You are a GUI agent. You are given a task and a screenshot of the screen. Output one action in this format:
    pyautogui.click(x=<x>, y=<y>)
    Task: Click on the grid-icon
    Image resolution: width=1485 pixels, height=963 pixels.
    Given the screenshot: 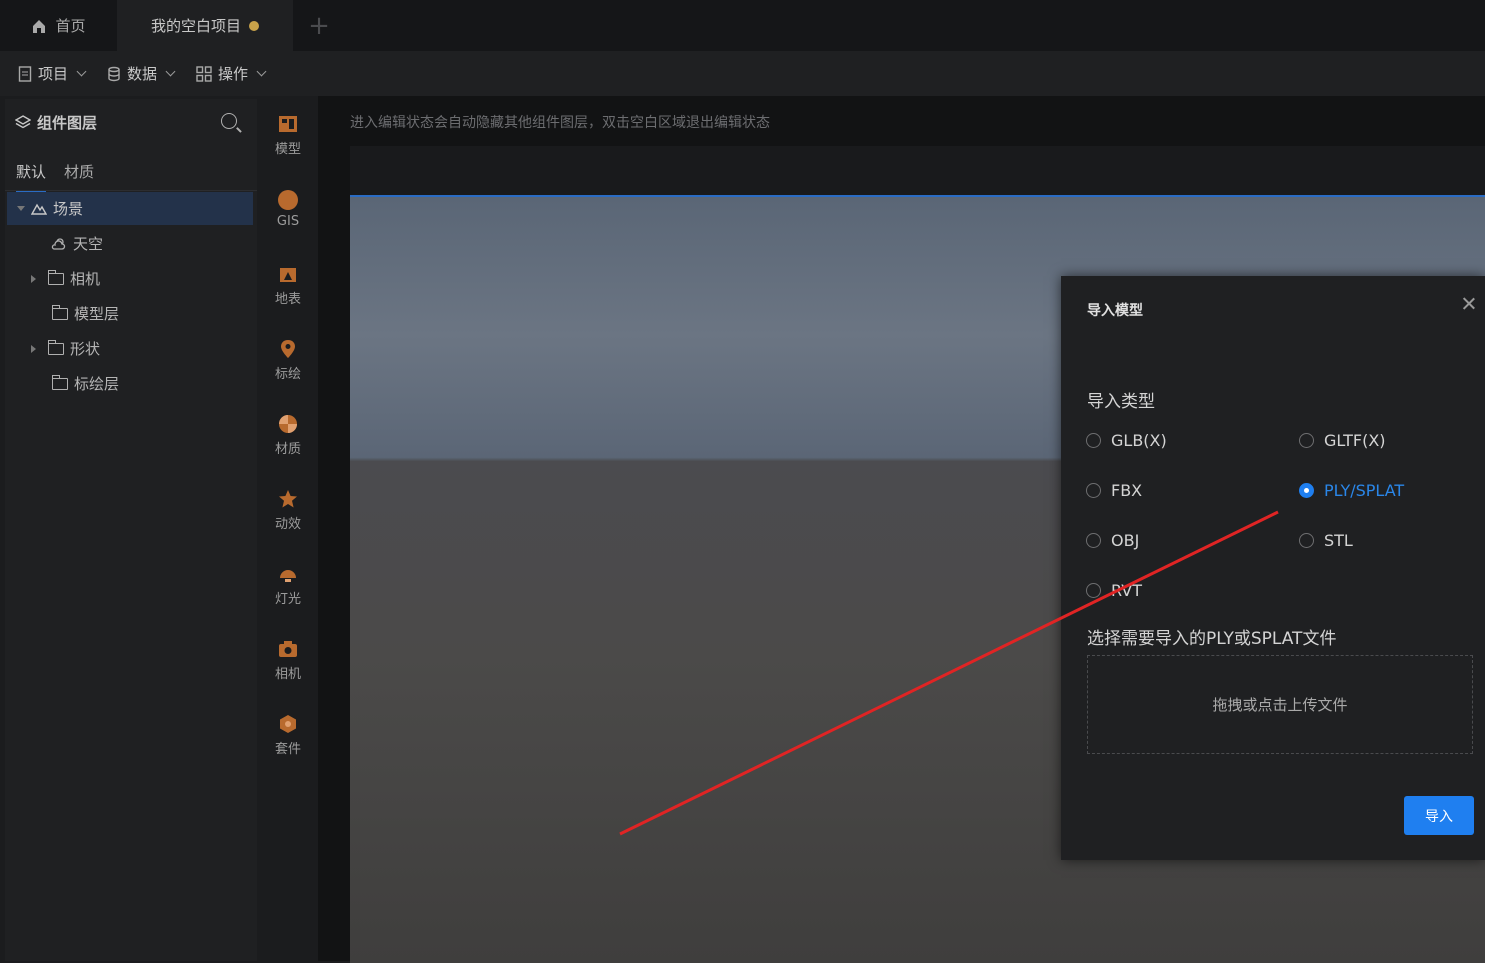 What is the action you would take?
    pyautogui.click(x=204, y=73)
    